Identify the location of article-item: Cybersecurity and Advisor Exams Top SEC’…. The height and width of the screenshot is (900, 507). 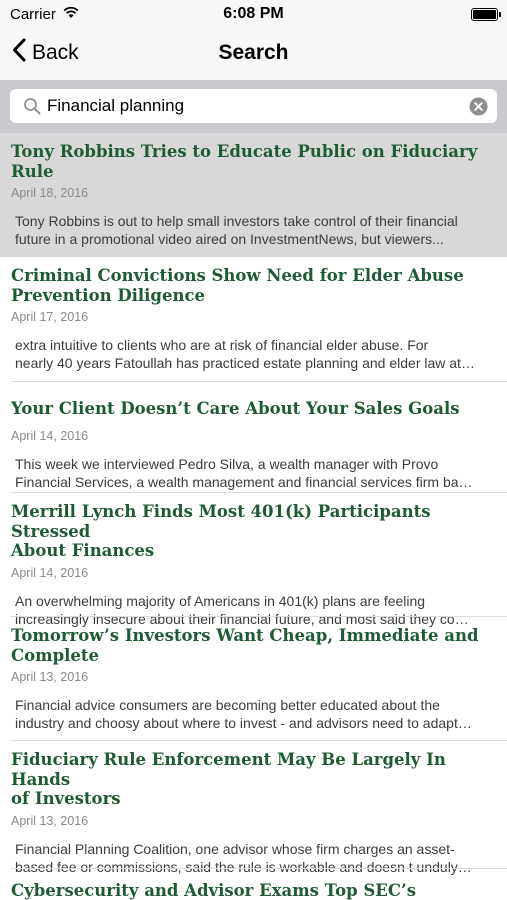
(253, 884).